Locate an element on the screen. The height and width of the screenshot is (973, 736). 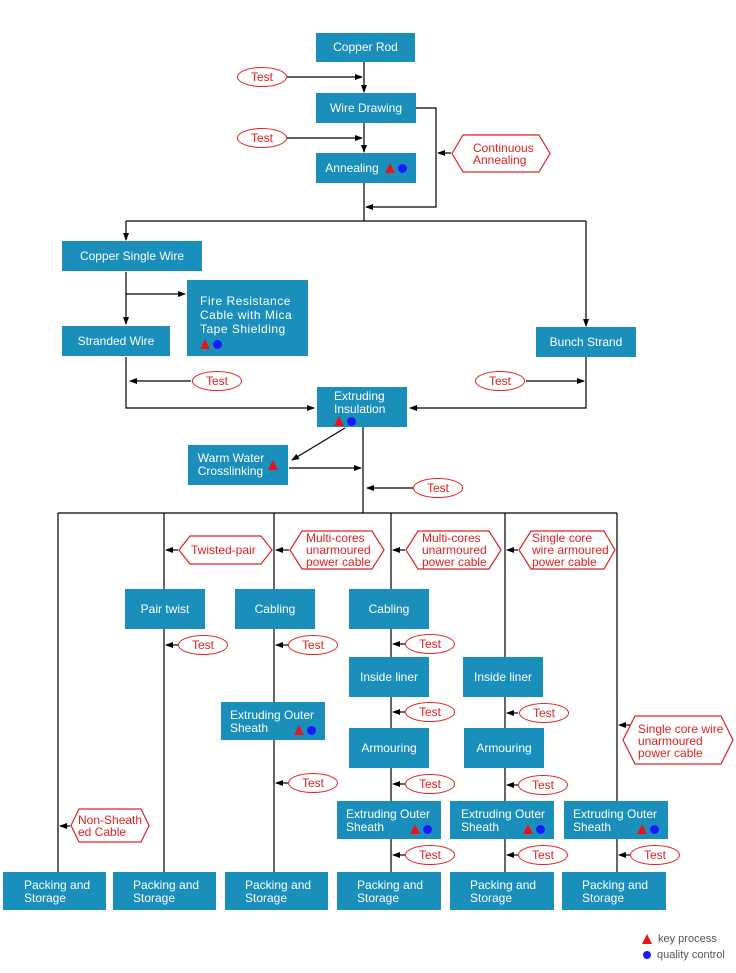
node-label: Bunch Strand is located at coordinates (586, 341).